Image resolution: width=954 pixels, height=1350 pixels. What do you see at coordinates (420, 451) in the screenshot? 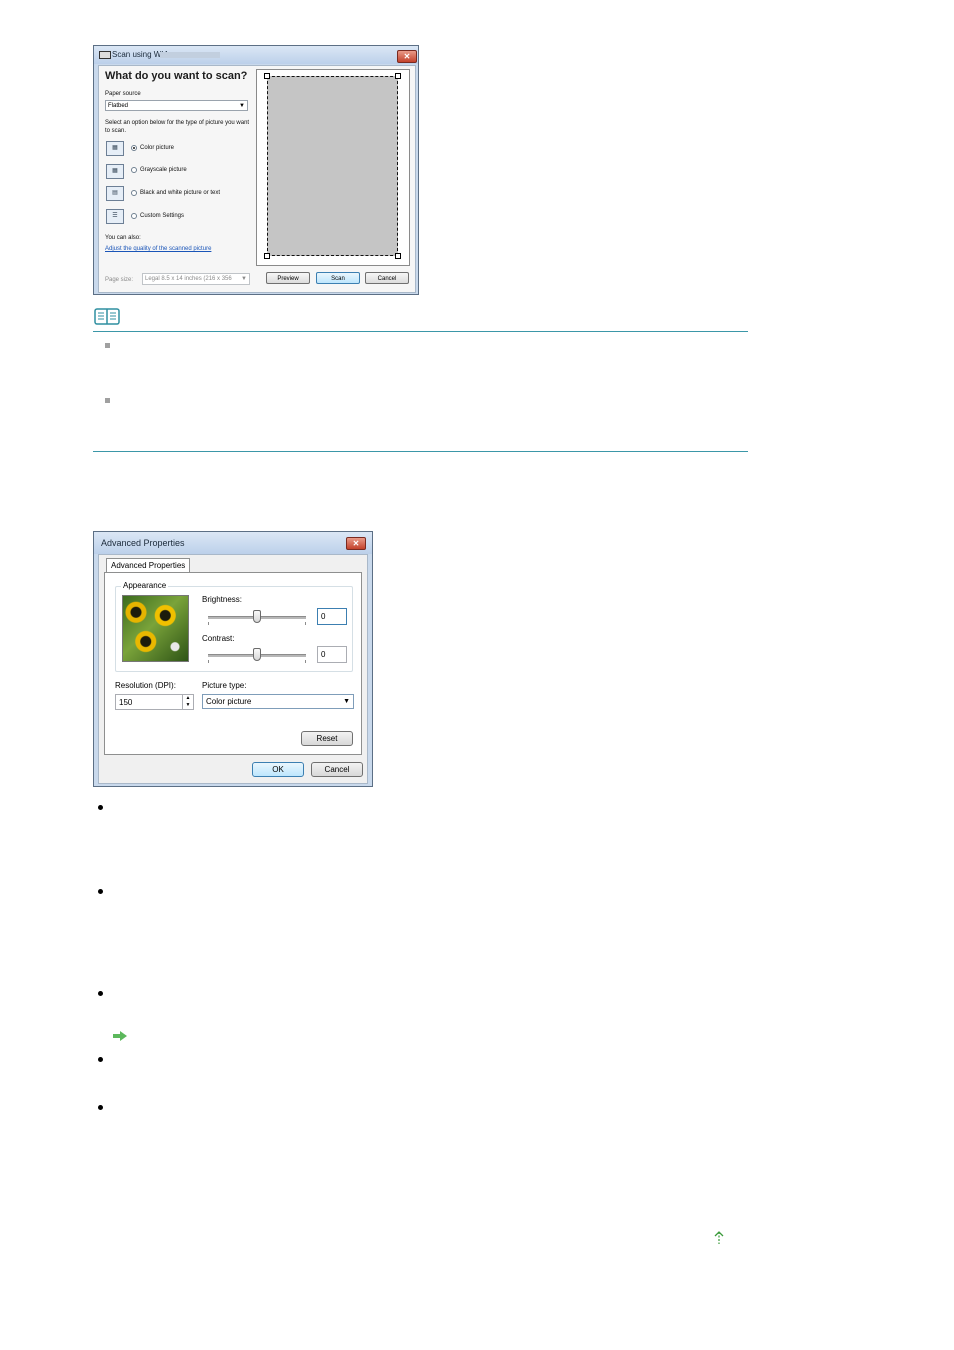
I see `note-bottom-rule` at bounding box center [420, 451].